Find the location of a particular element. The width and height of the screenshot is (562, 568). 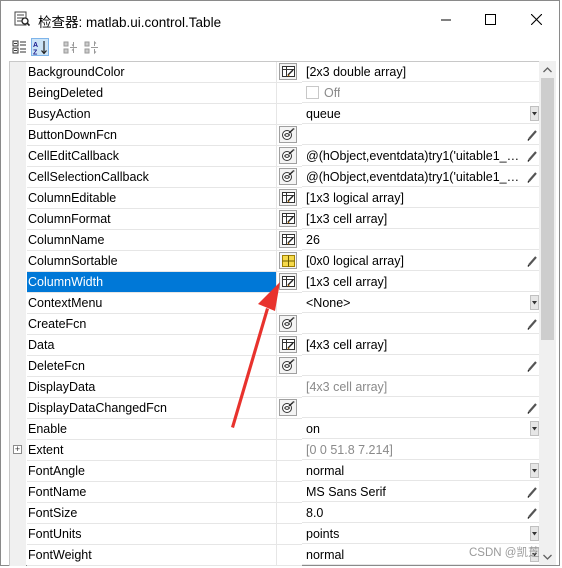

property-row-beingdeleted: BeingDeleted Off is located at coordinates (275, 93).